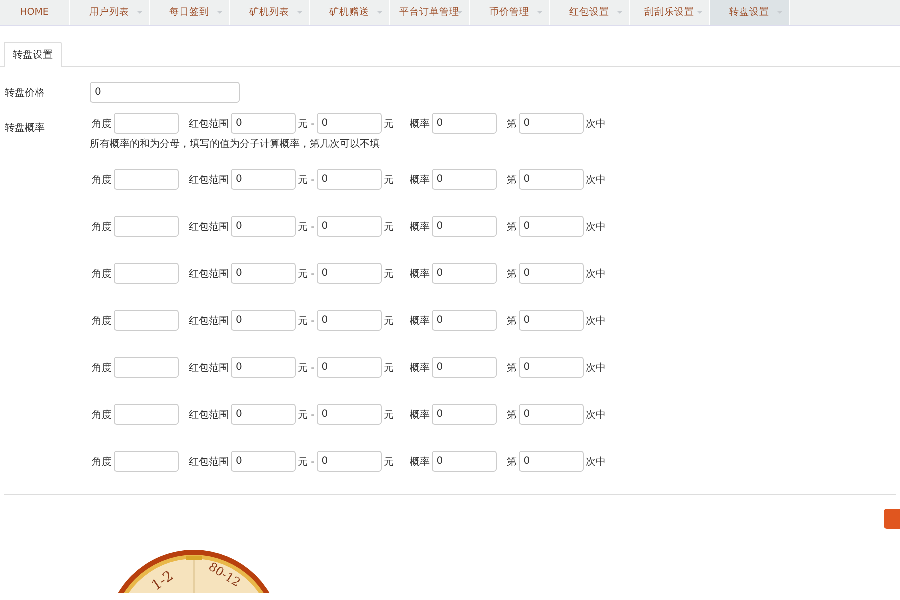 This screenshot has height=600, width=900. What do you see at coordinates (25, 129) in the screenshot?
I see `field-label: 转盘概率` at bounding box center [25, 129].